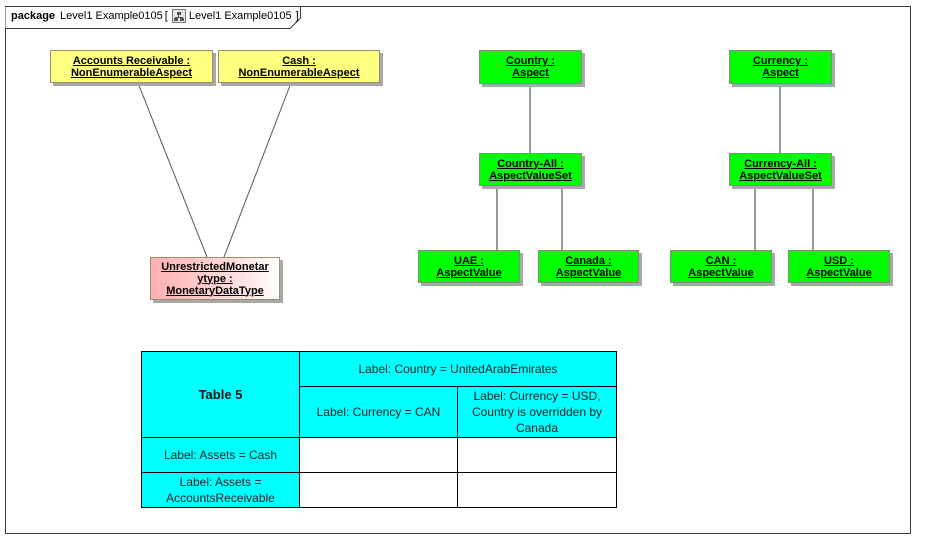 The height and width of the screenshot is (548, 925). I want to click on node-label: Canada :, so click(588, 260).